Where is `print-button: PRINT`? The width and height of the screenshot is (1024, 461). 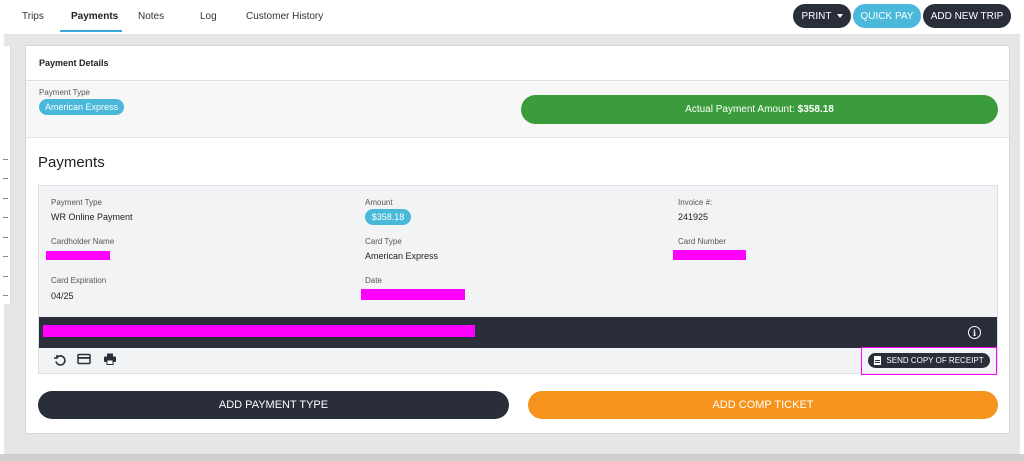 print-button: PRINT is located at coordinates (822, 16).